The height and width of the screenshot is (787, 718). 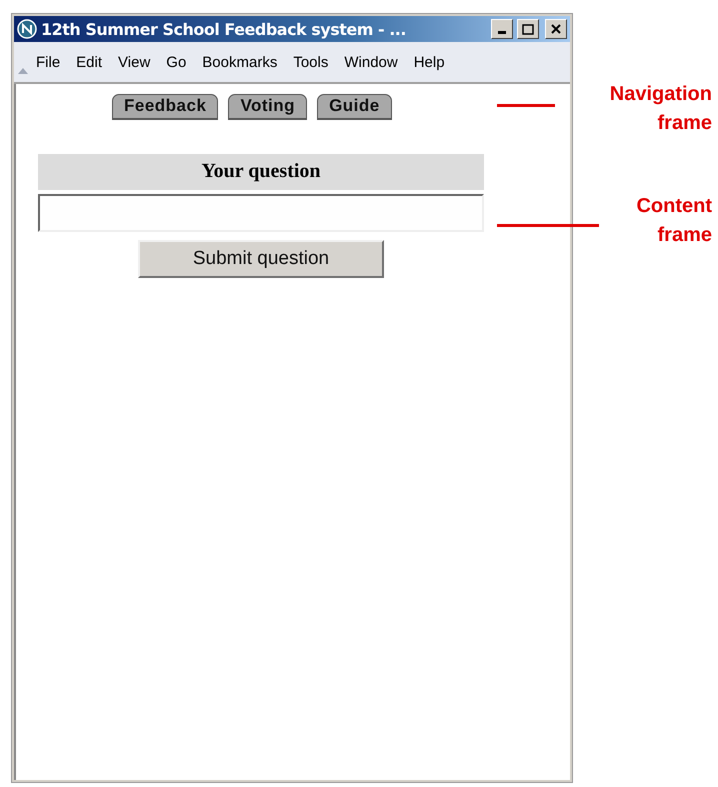 What do you see at coordinates (502, 29) in the screenshot?
I see `minimize-button` at bounding box center [502, 29].